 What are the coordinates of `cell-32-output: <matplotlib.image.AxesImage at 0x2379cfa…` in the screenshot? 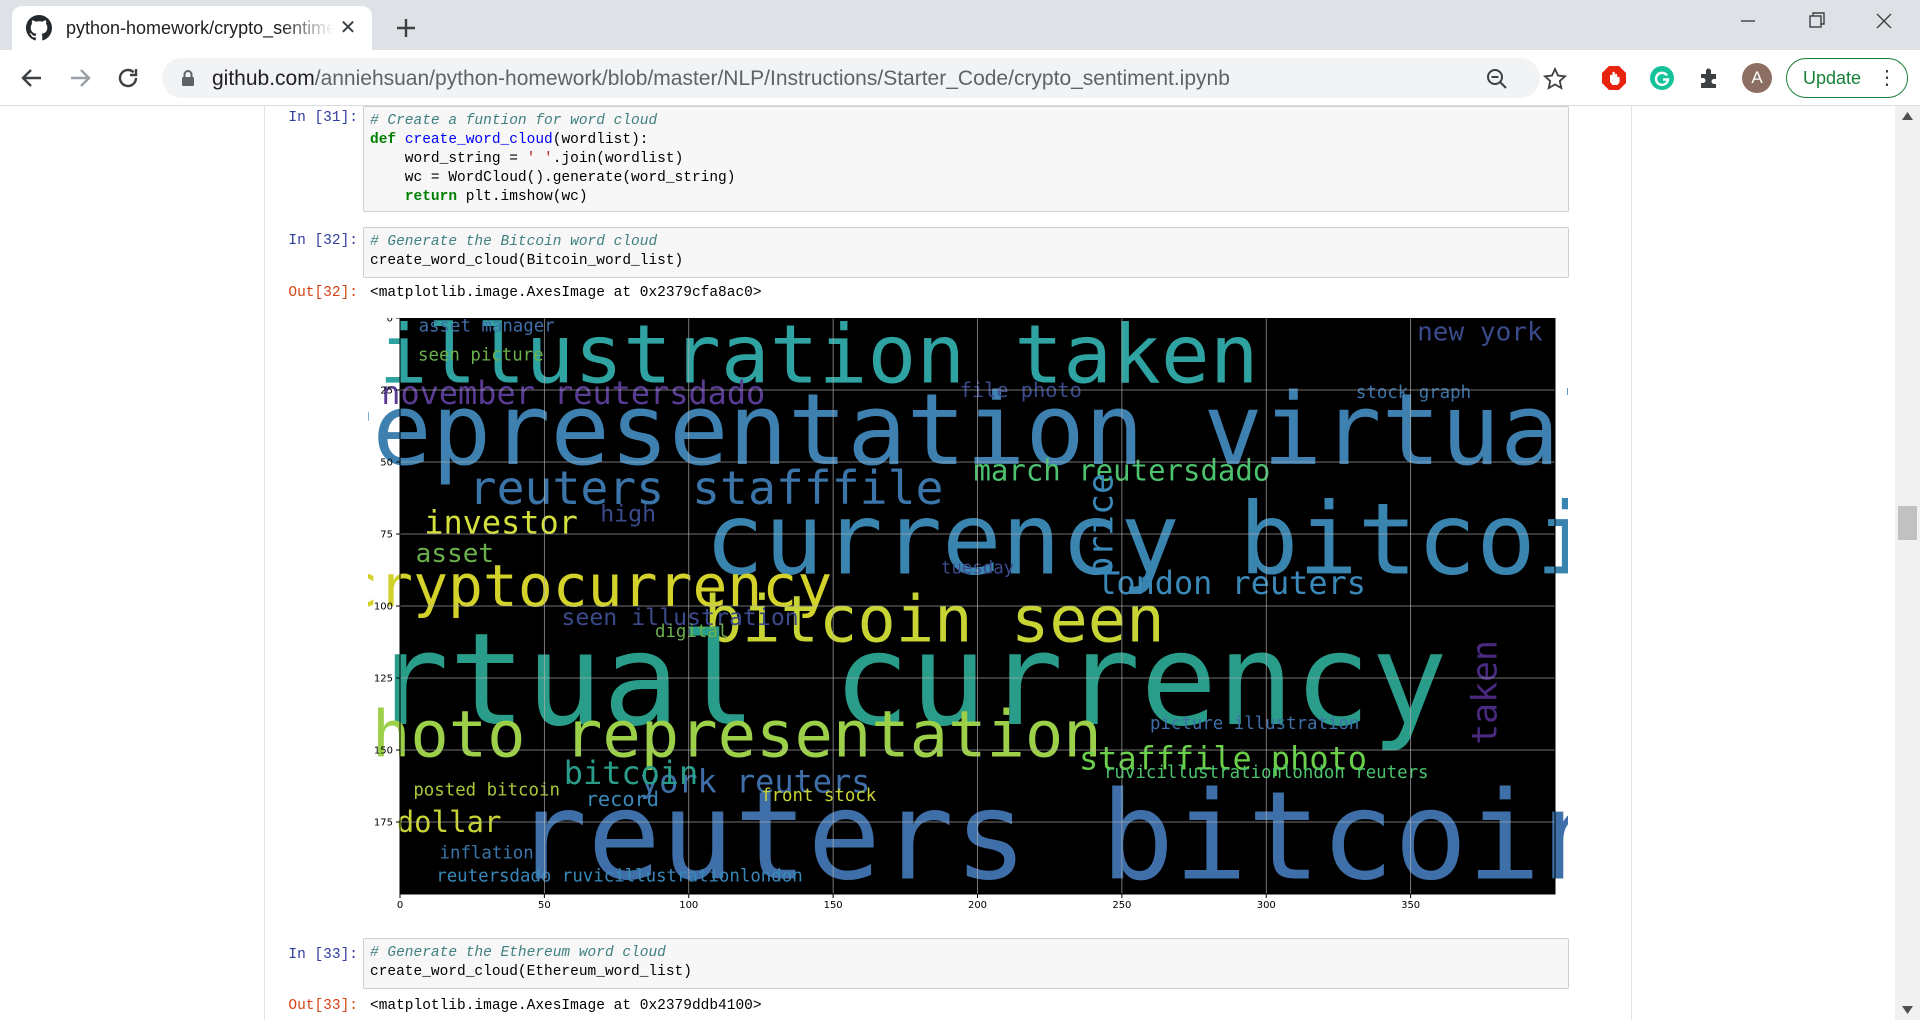 It's located at (566, 293).